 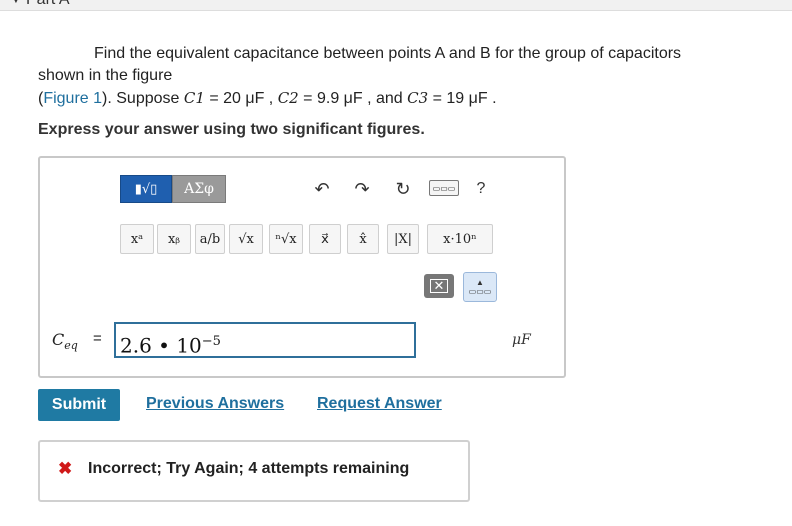 I want to click on keyboard-shortcuts-icon: ▭▭▭, so click(x=444, y=188).